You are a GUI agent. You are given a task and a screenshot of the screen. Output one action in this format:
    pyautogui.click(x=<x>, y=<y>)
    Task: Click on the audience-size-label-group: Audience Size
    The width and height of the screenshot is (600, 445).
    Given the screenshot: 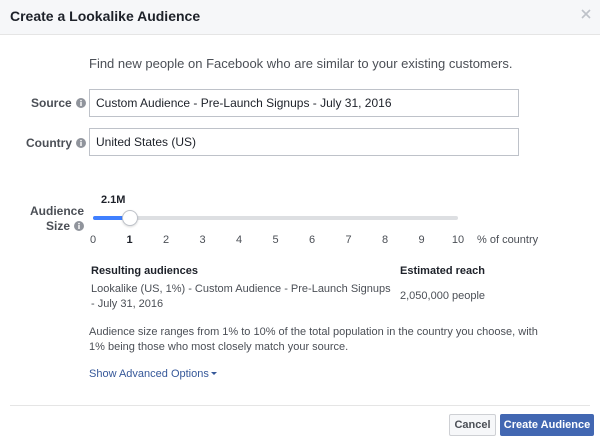 What is the action you would take?
    pyautogui.click(x=52, y=219)
    